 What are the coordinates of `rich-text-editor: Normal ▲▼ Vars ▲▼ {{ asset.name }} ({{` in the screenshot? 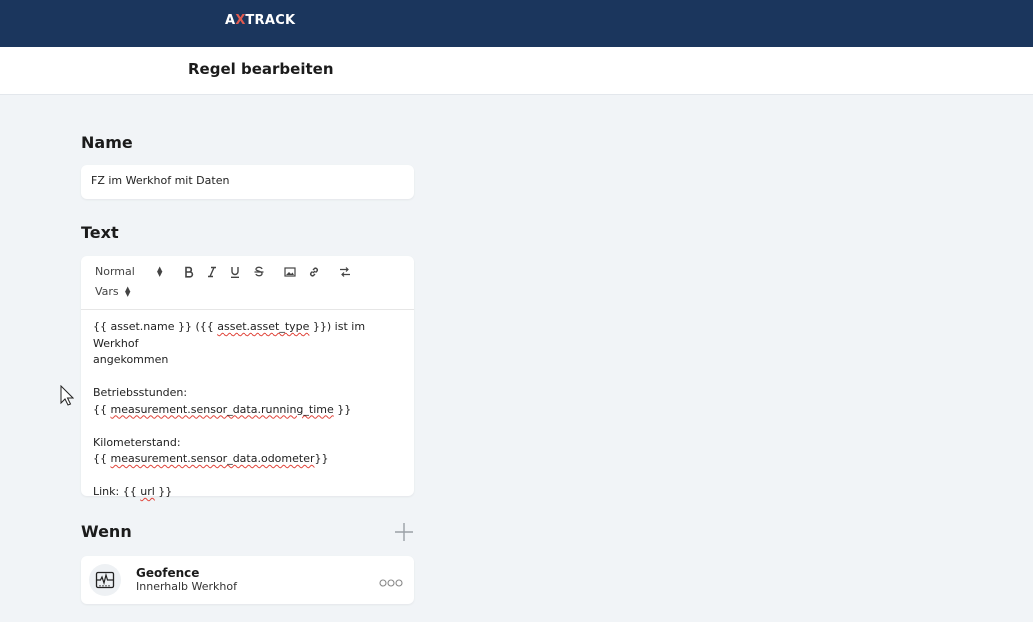 It's located at (247, 377).